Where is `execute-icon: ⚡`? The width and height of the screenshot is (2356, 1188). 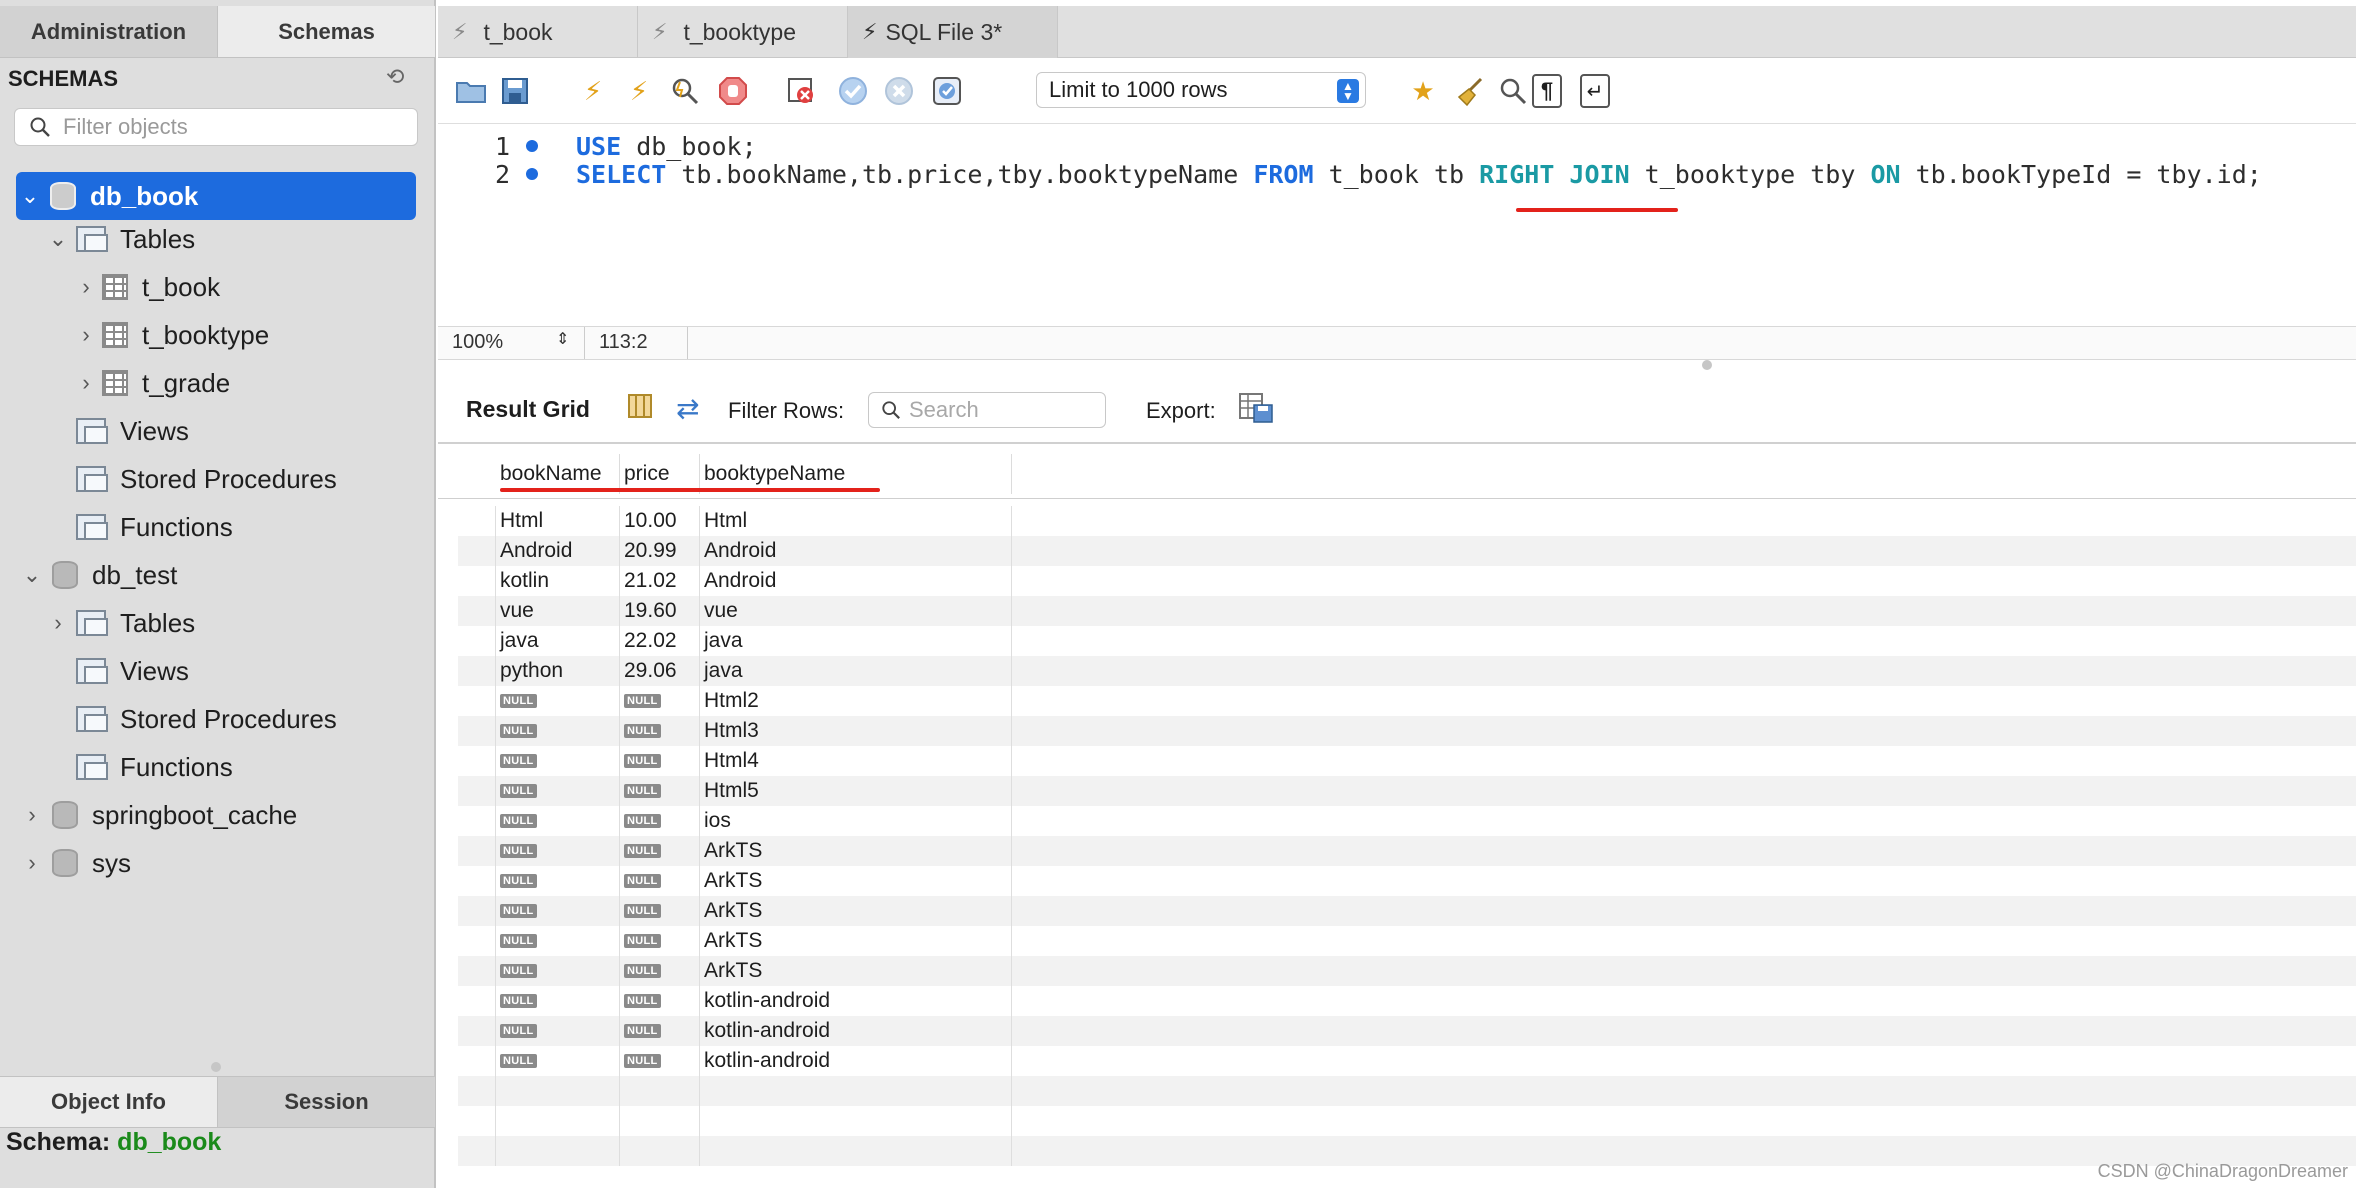 execute-icon: ⚡ is located at coordinates (593, 91).